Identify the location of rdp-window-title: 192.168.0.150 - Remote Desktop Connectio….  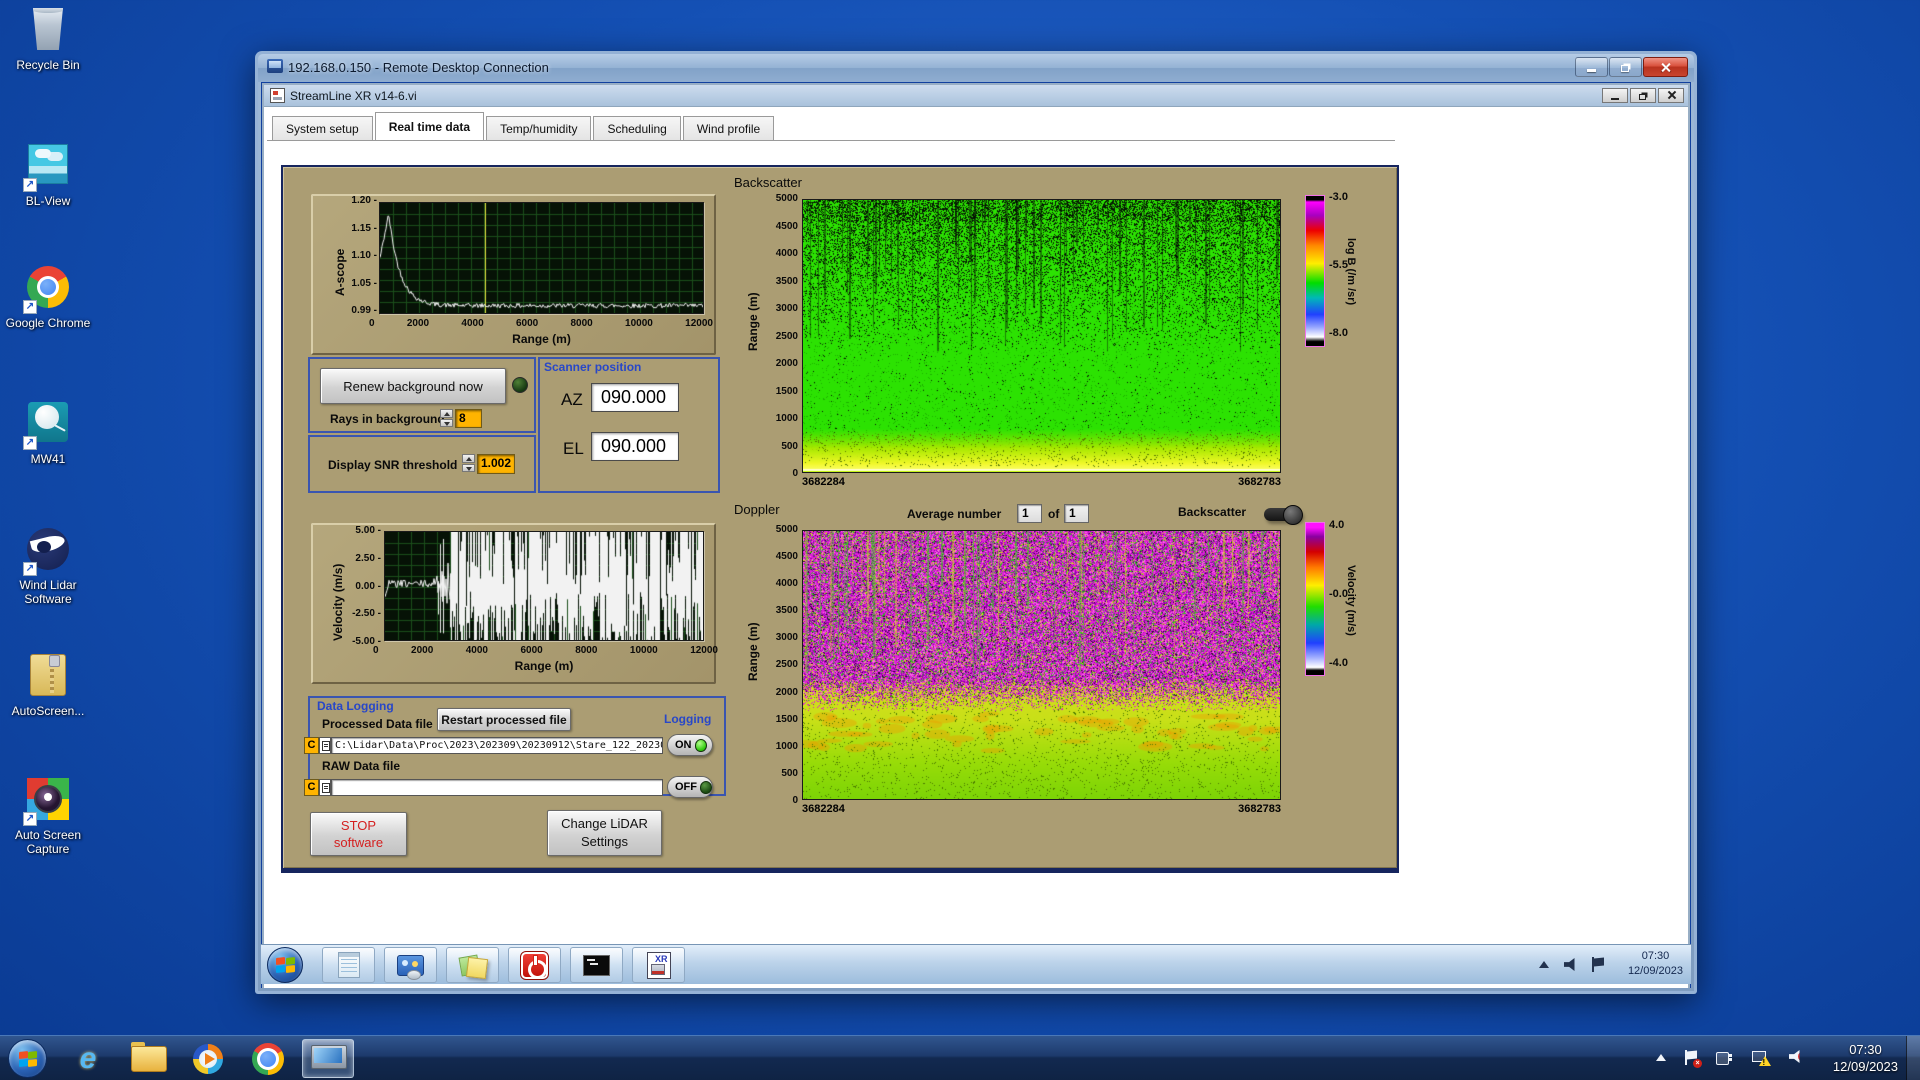
(418, 67).